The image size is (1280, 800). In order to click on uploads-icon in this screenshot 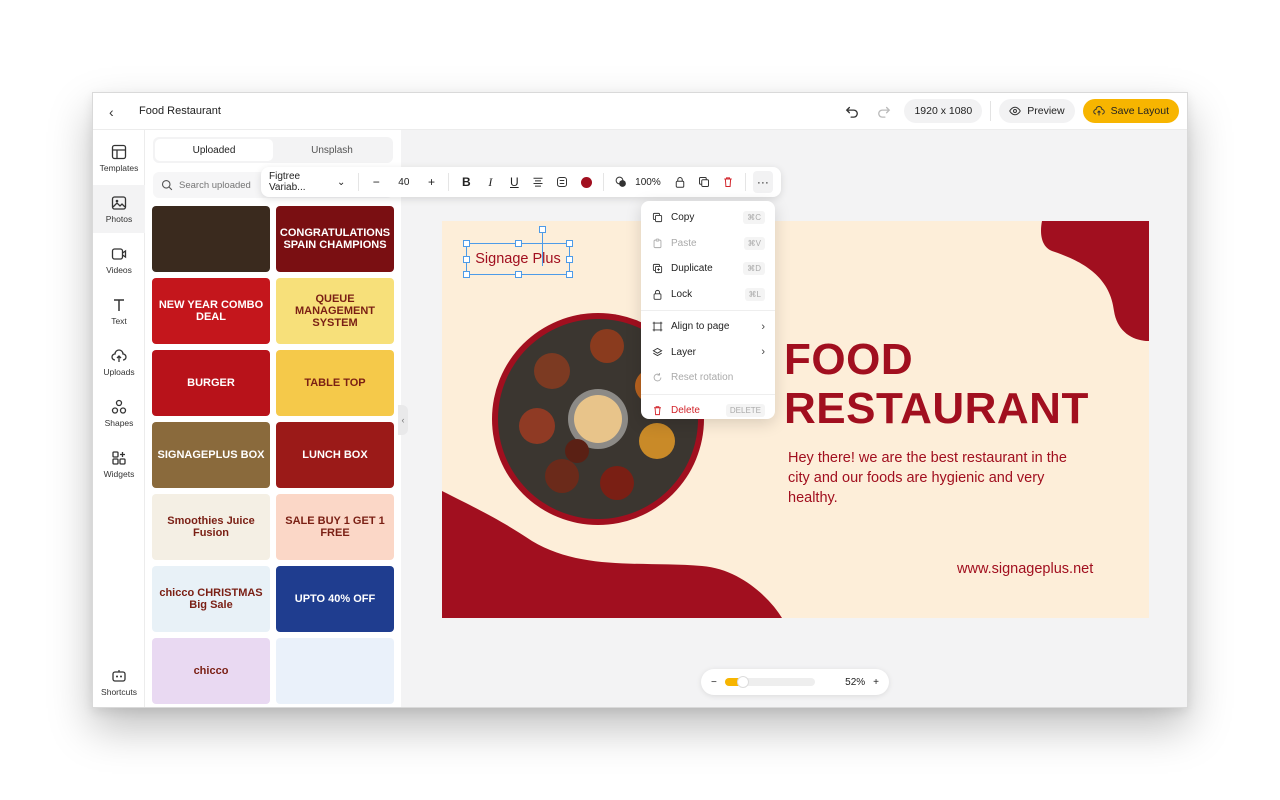, I will do `click(119, 355)`.